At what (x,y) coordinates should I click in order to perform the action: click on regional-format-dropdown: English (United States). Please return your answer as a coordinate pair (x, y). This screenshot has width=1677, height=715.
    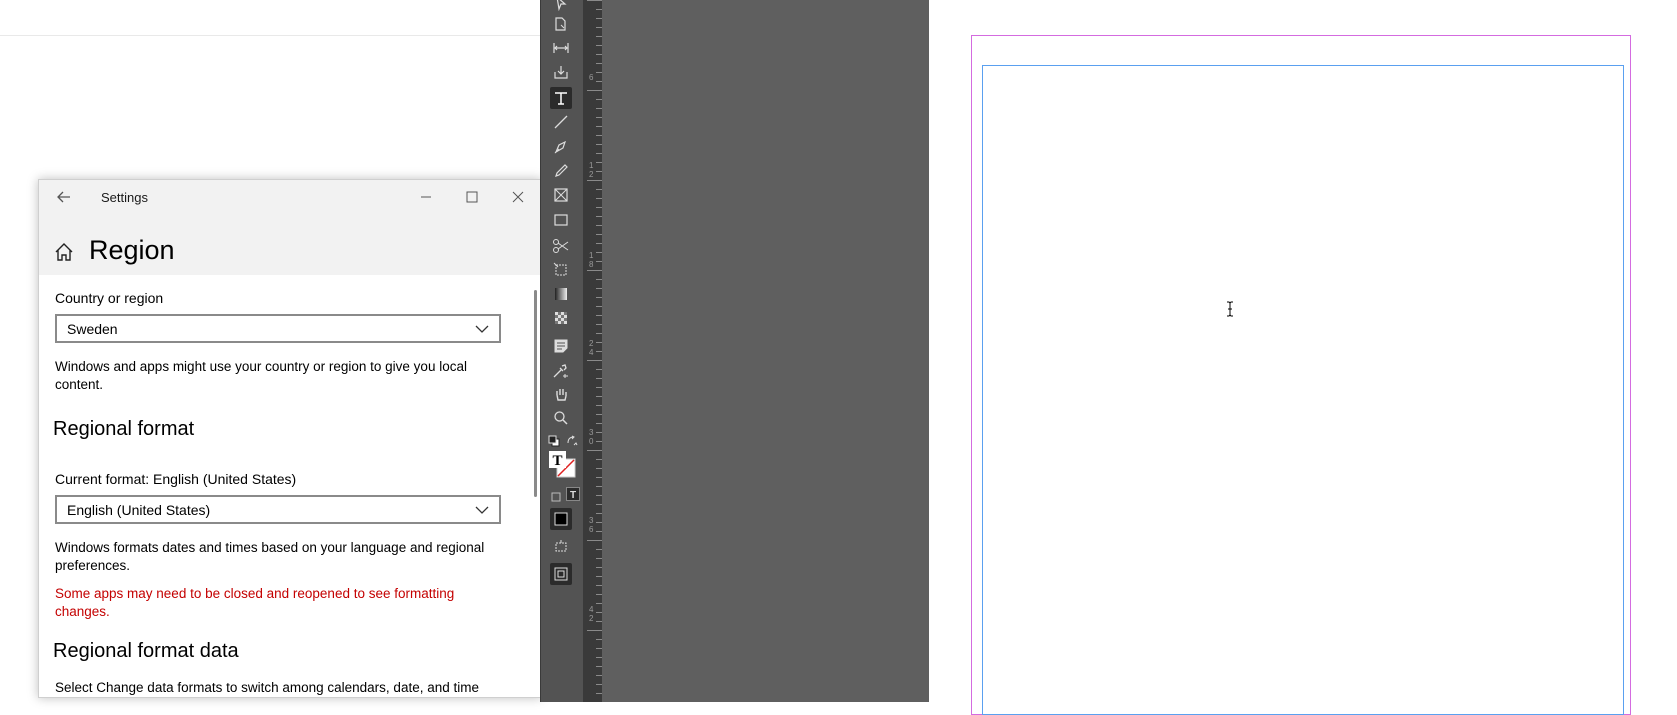
    Looking at the image, I should click on (278, 509).